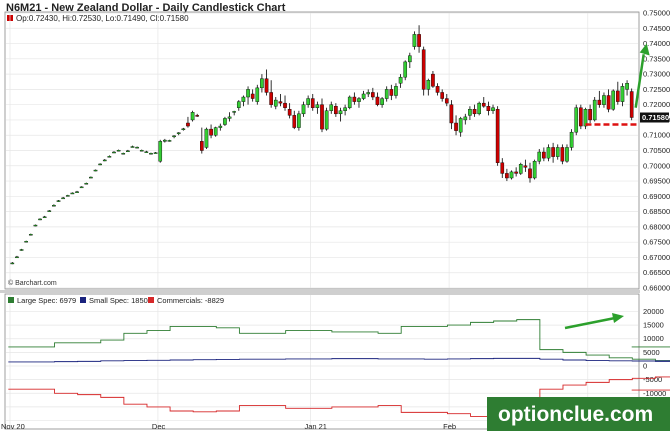  Describe the element at coordinates (656, 150) in the screenshot. I see `price-tick-label: 0.70500` at that location.